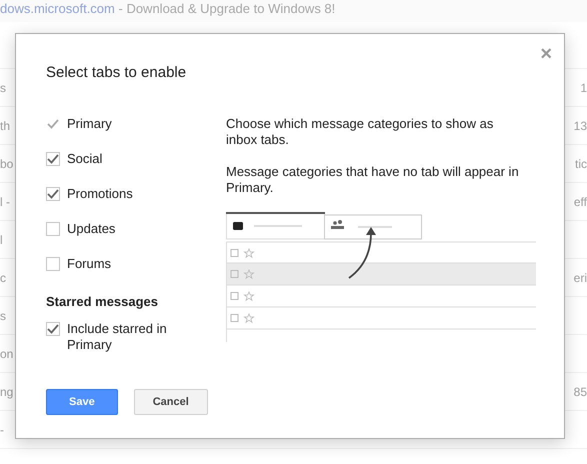 The image size is (587, 464). I want to click on cancel-button: Cancel, so click(171, 402).